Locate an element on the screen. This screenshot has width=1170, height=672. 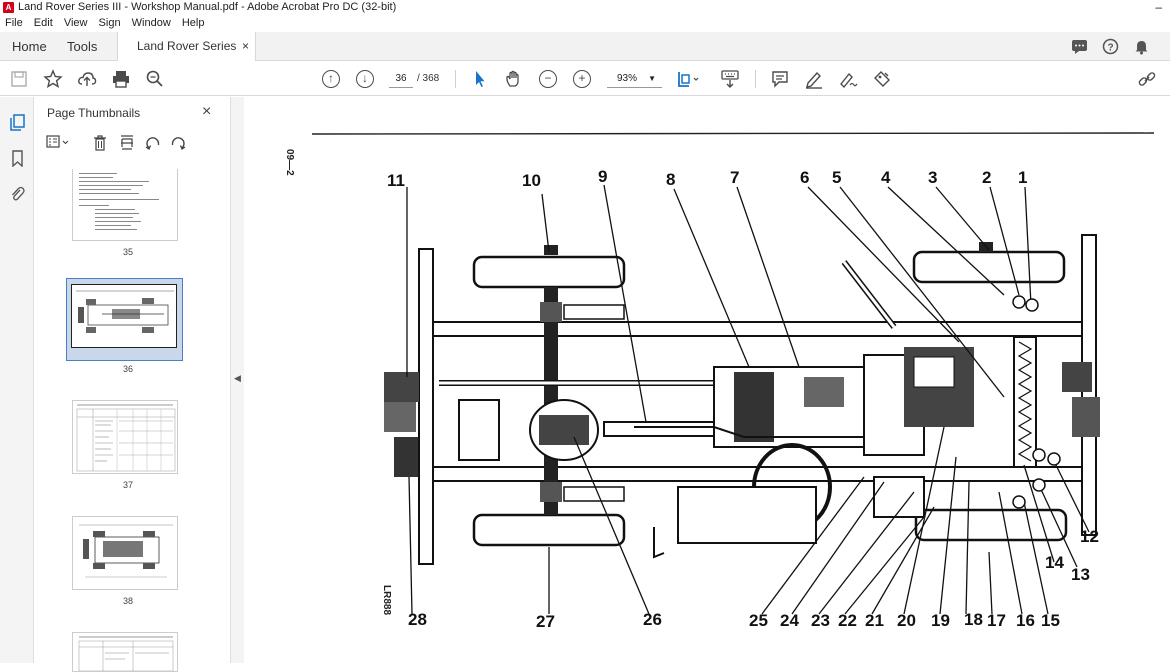
callout-20: 20 is located at coordinates (906, 620).